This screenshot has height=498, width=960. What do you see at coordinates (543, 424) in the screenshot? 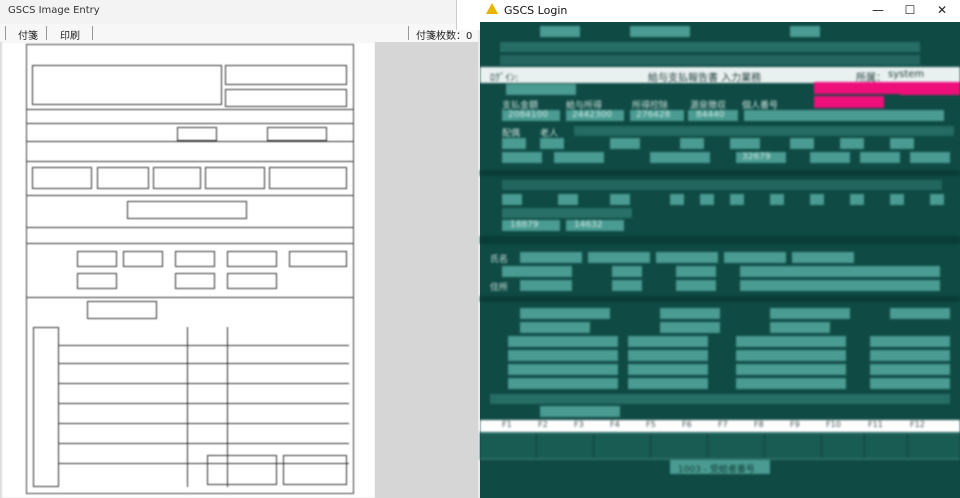
I see `fkey-f2: F2` at bounding box center [543, 424].